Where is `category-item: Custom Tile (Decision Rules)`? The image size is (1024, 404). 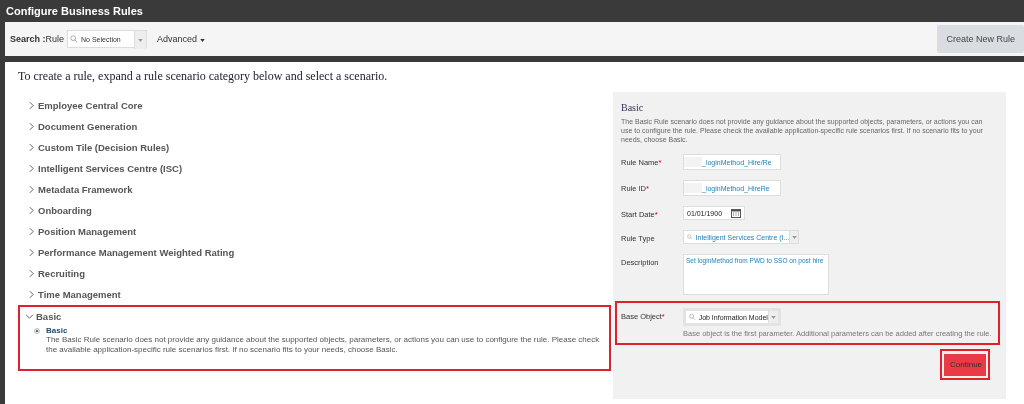 category-item: Custom Tile (Decision Rules) is located at coordinates (315, 147).